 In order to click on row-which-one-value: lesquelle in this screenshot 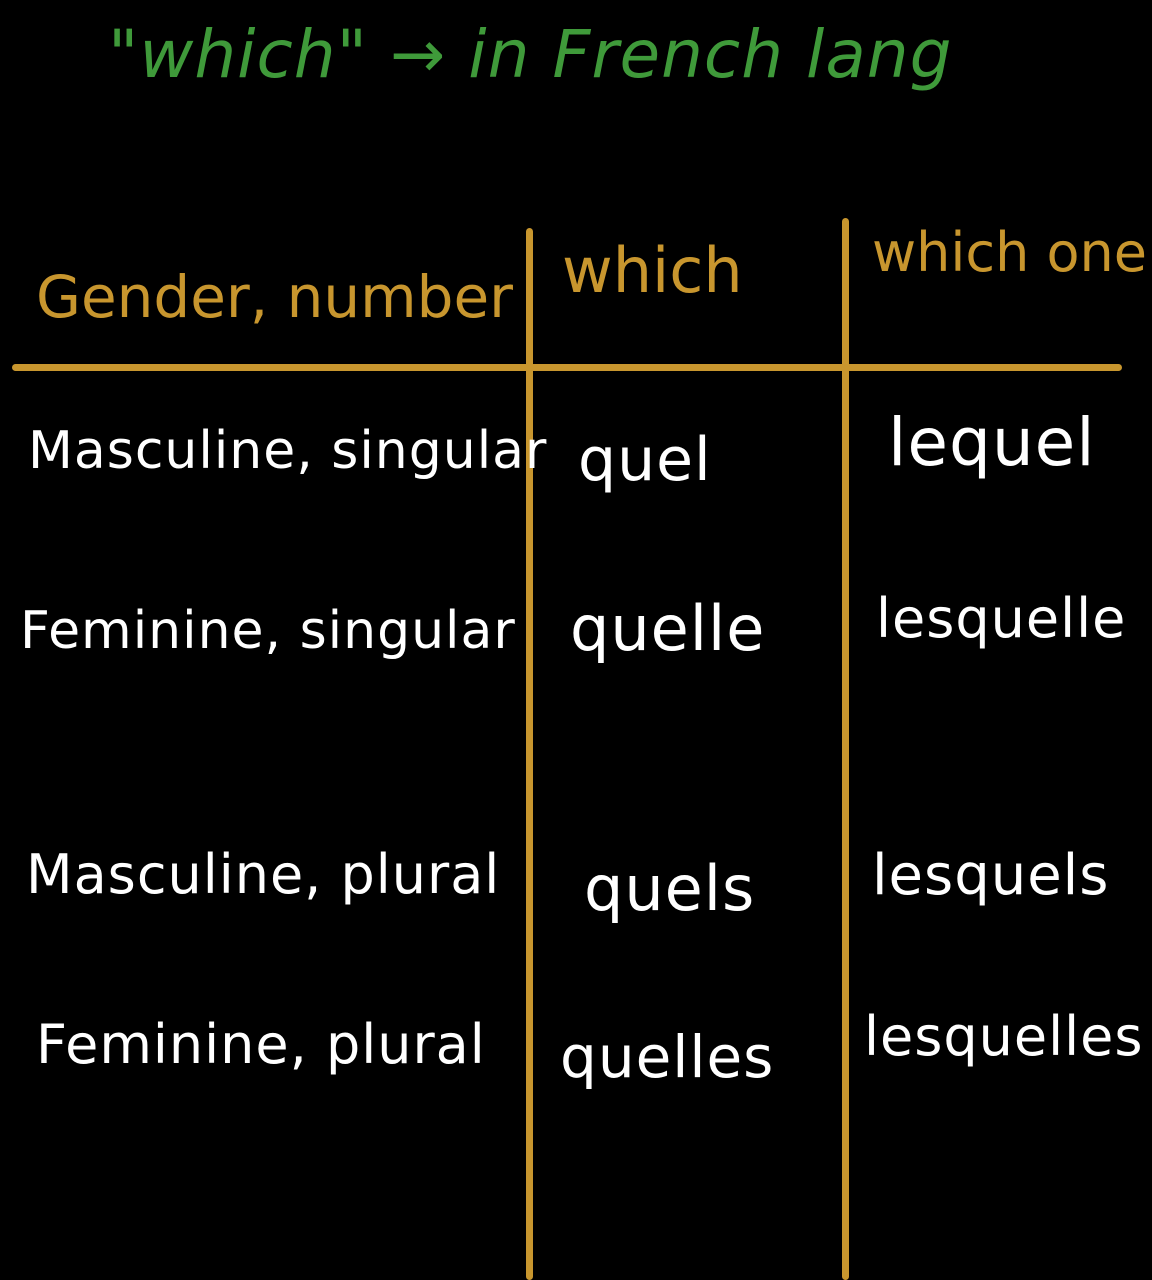, I will do `click(1001, 618)`.